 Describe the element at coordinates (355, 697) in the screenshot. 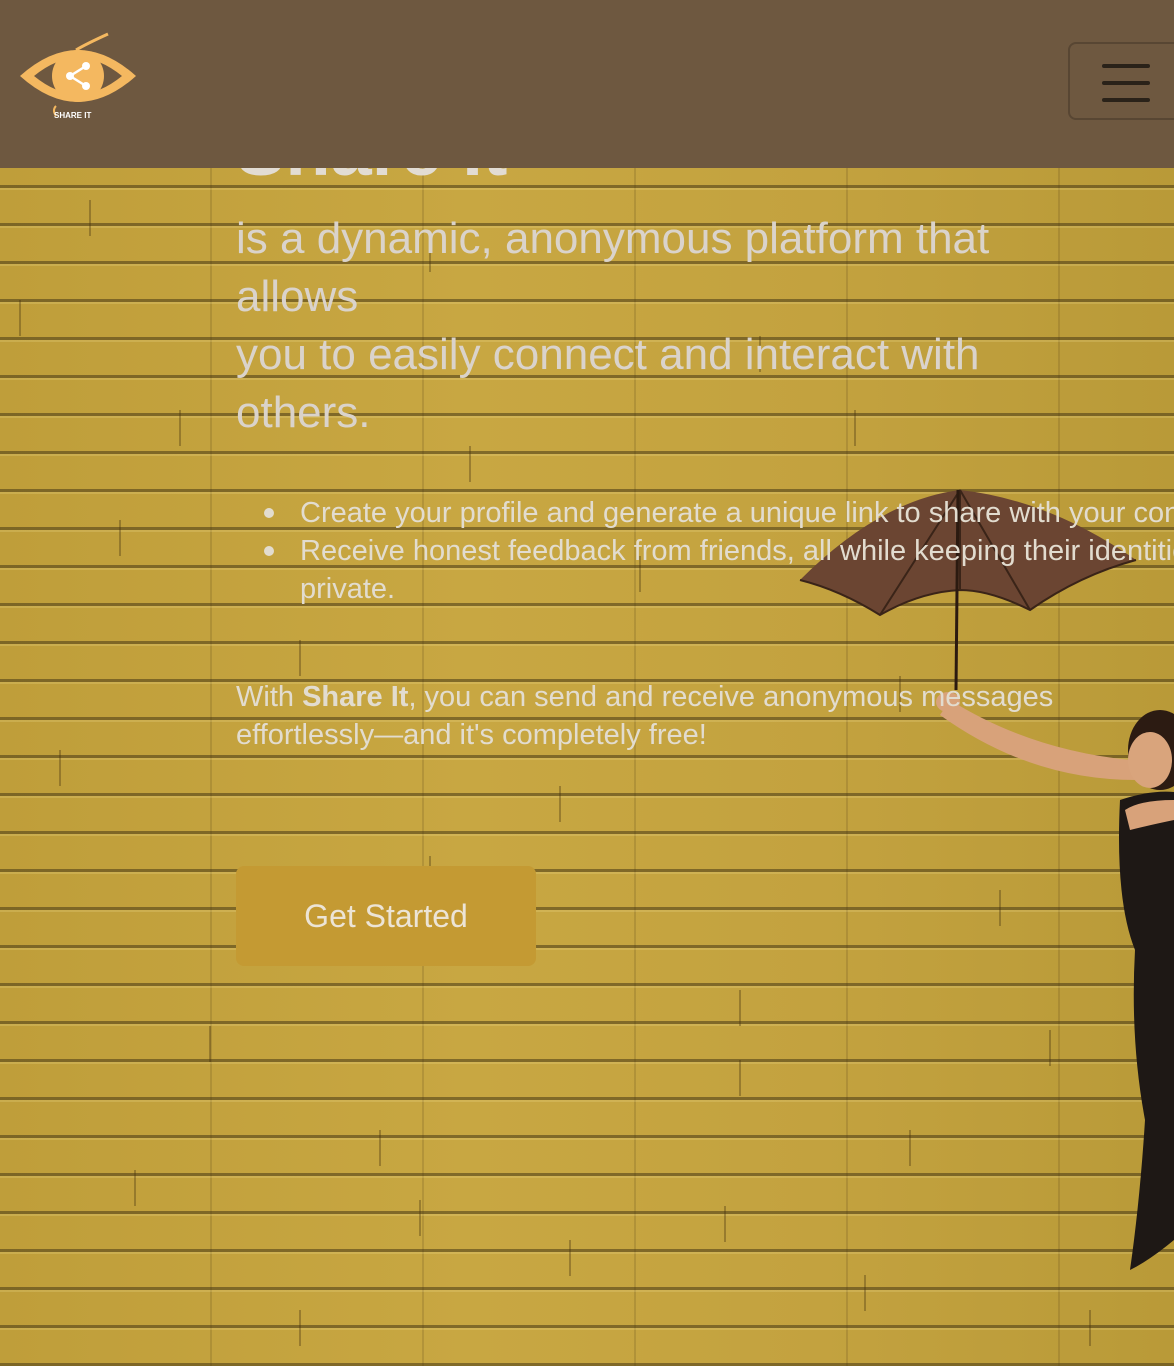

I see `closing-brand: Share It` at that location.